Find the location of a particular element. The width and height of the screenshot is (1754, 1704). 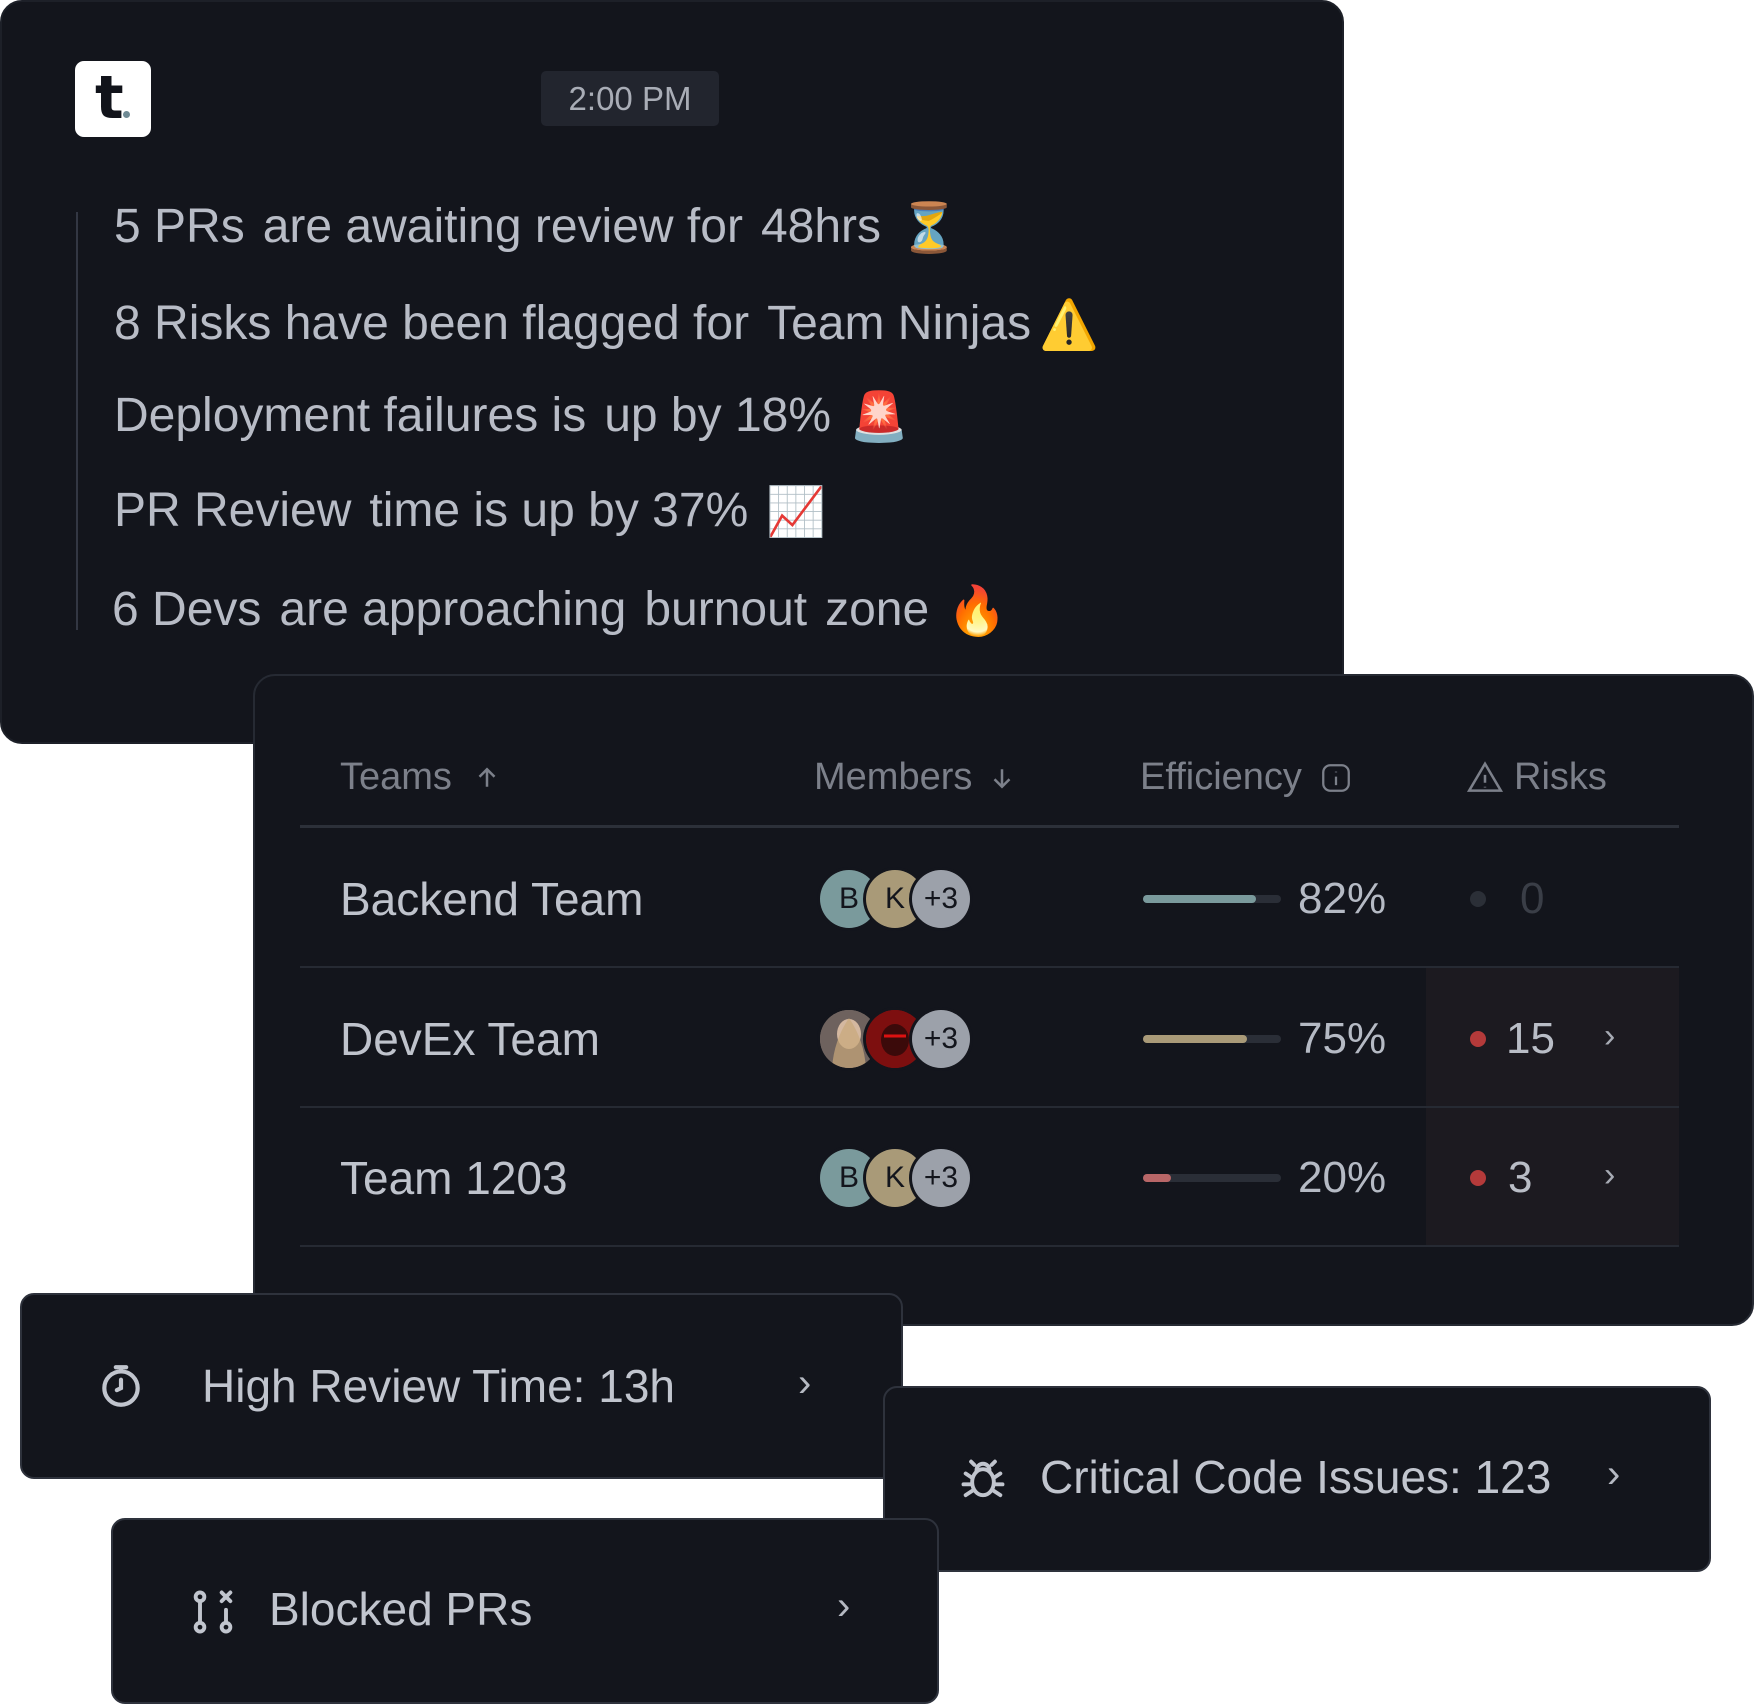

fire-icon: 🔥 is located at coordinates (977, 612).